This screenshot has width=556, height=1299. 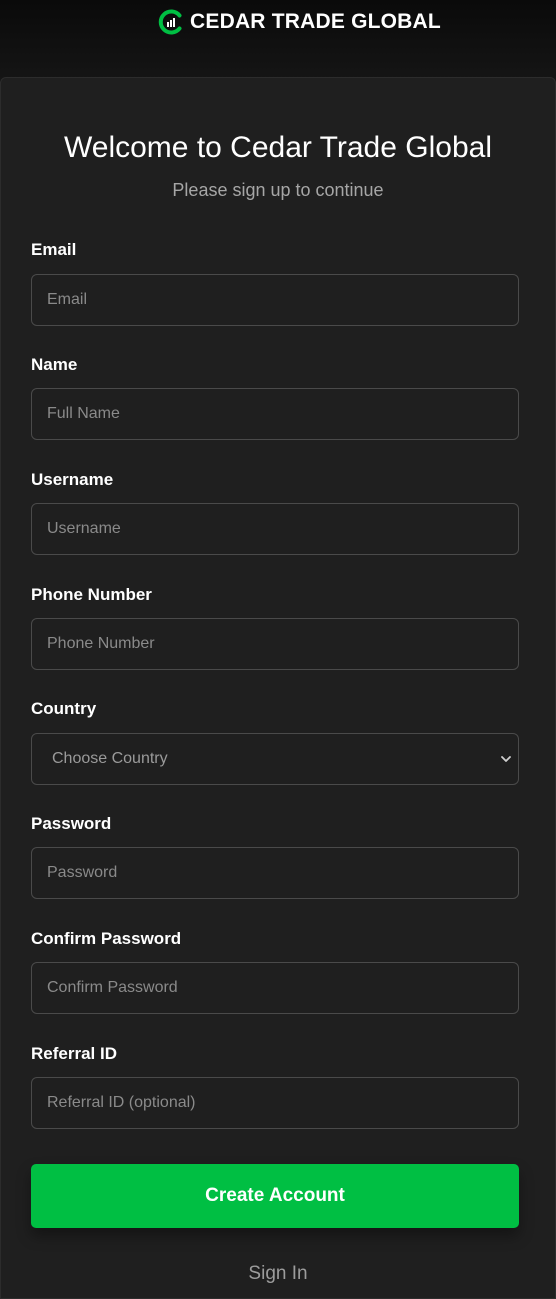 What do you see at coordinates (91, 594) in the screenshot?
I see `phone-label: Phone Number` at bounding box center [91, 594].